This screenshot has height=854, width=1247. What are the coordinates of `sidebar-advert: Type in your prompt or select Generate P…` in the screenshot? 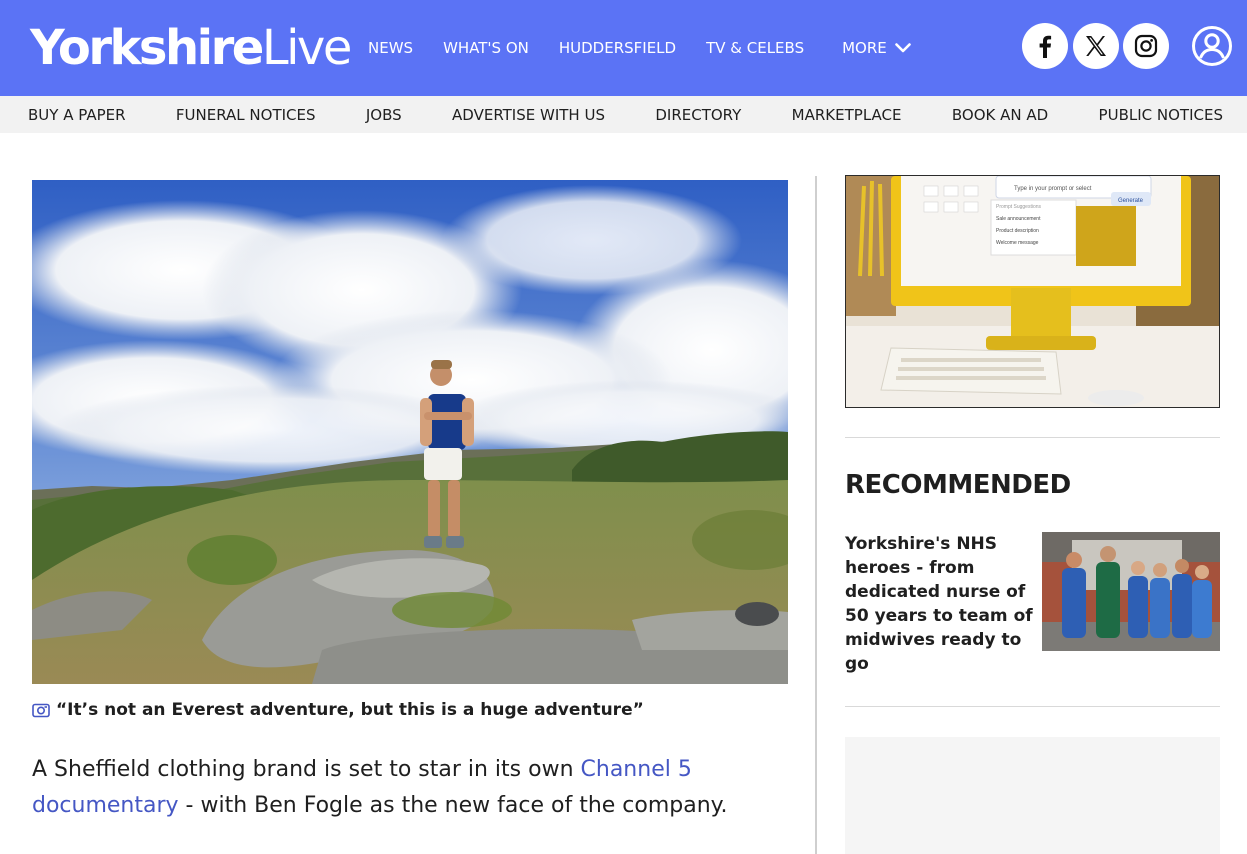 It's located at (1032, 291).